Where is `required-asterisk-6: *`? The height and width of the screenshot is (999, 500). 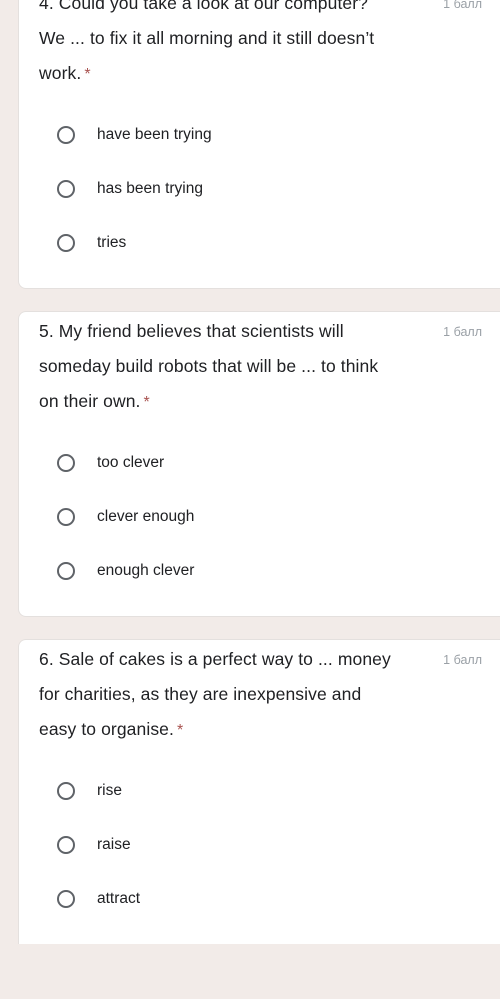
required-asterisk-6: * is located at coordinates (180, 730).